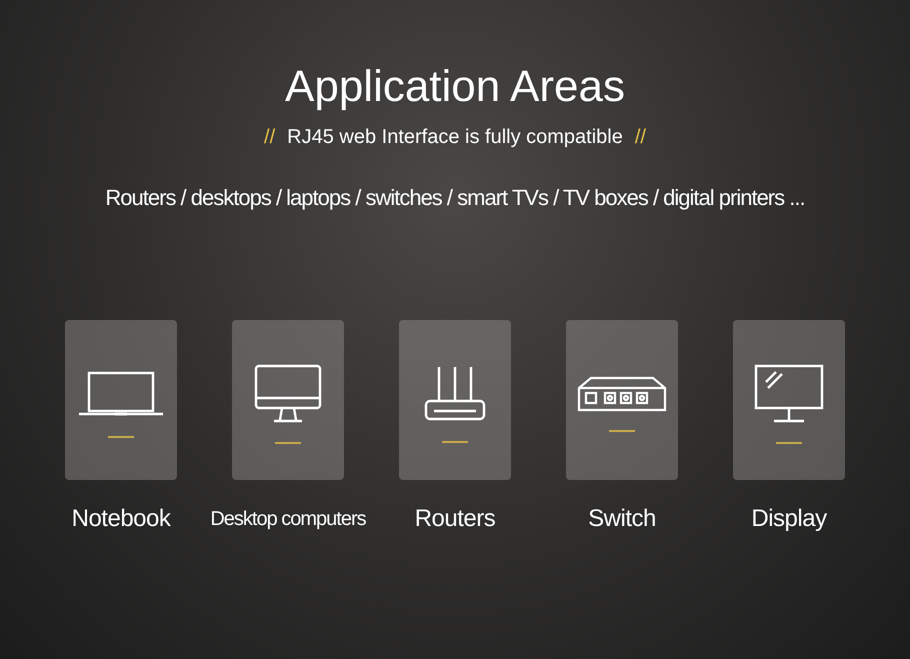 The image size is (910, 659). What do you see at coordinates (455, 87) in the screenshot?
I see `page-title: Application Areas` at bounding box center [455, 87].